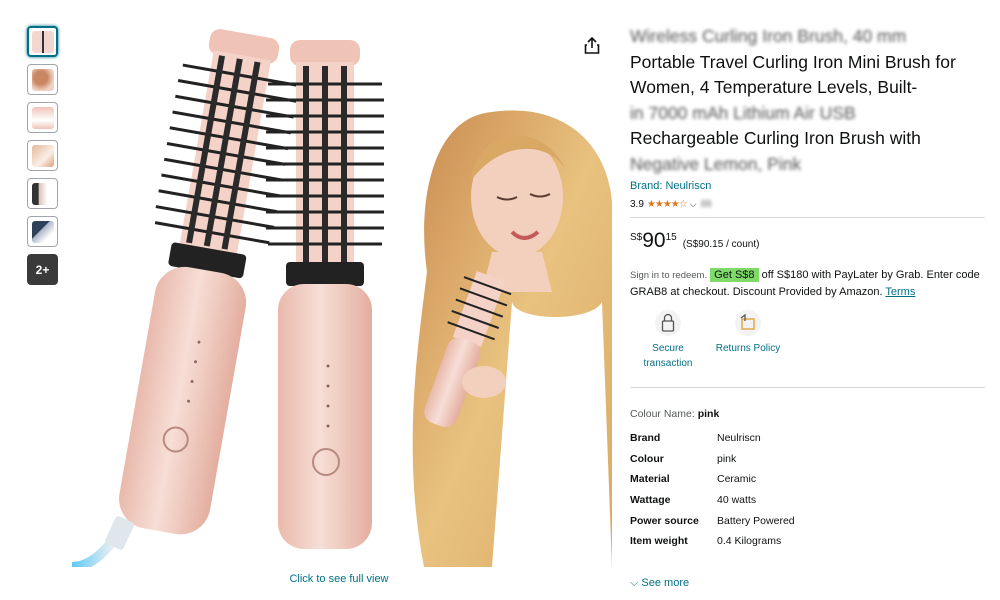  Describe the element at coordinates (739, 438) in the screenshot. I see `spec-value: Neulriscn` at that location.